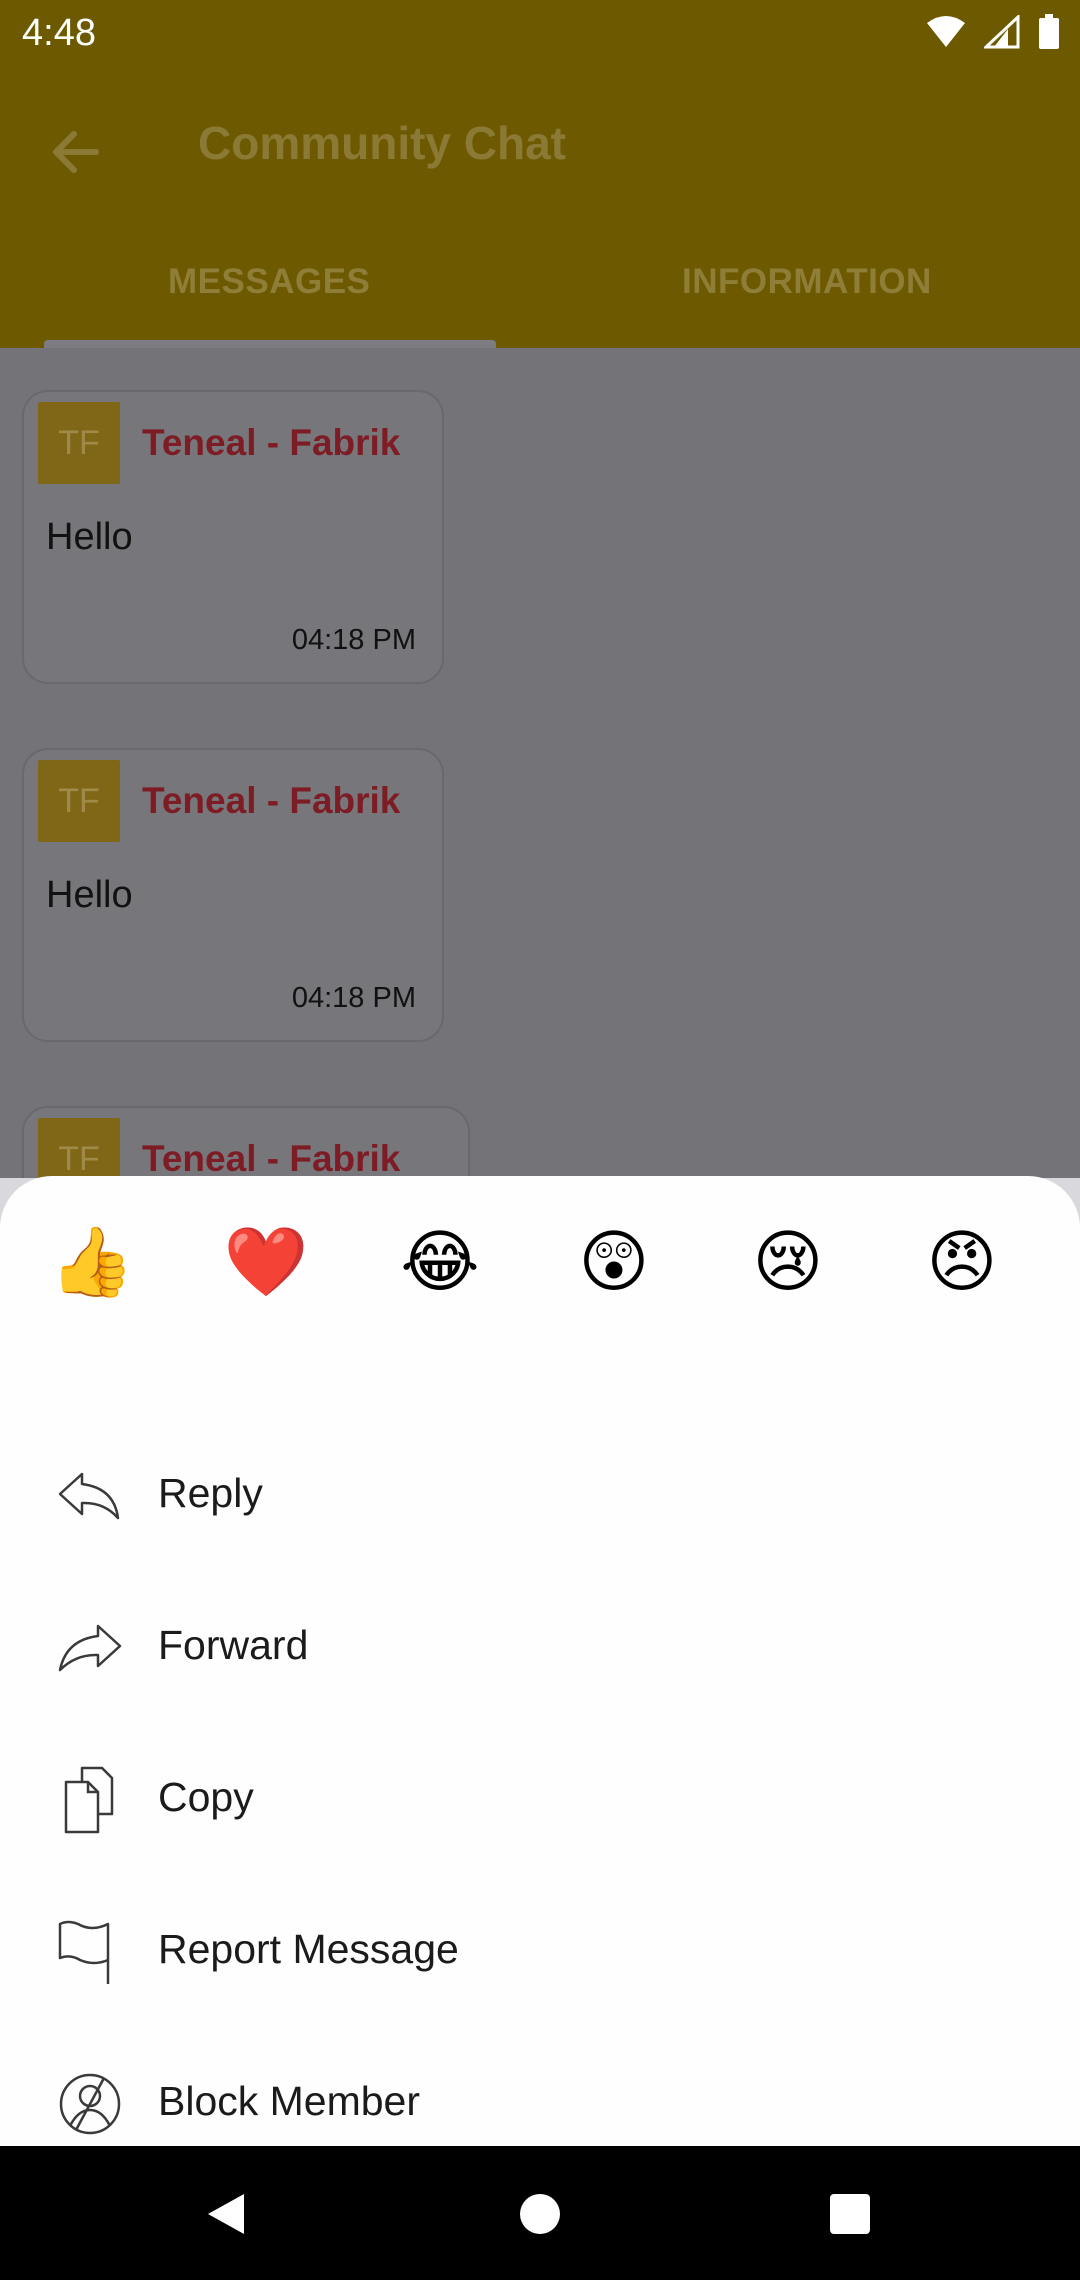 This screenshot has width=1080, height=2280. I want to click on message-bubble: TF Teneal - Fabrik, so click(246, 1142).